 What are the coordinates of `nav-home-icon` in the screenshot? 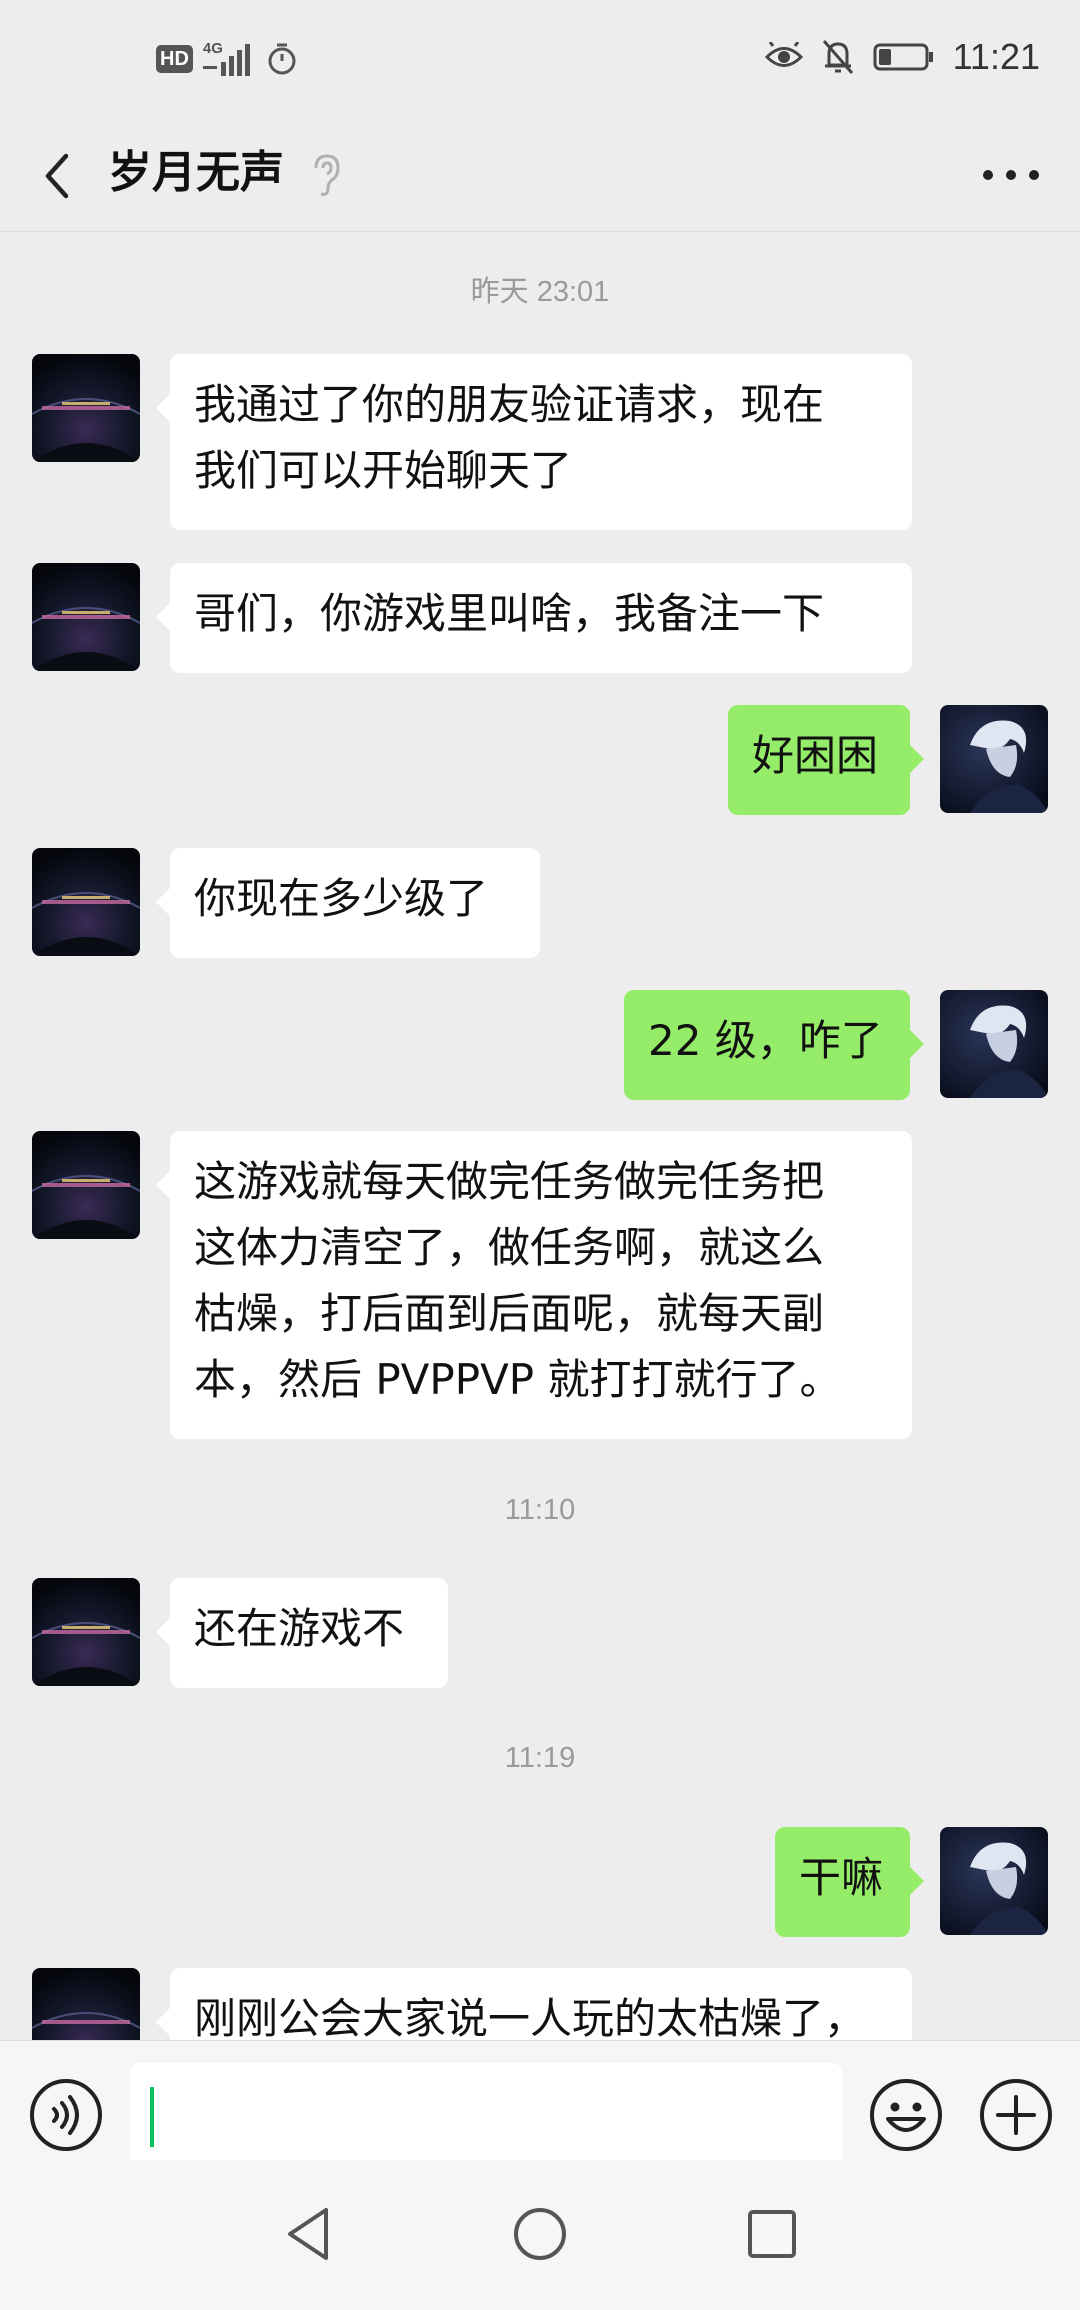 It's located at (540, 2234).